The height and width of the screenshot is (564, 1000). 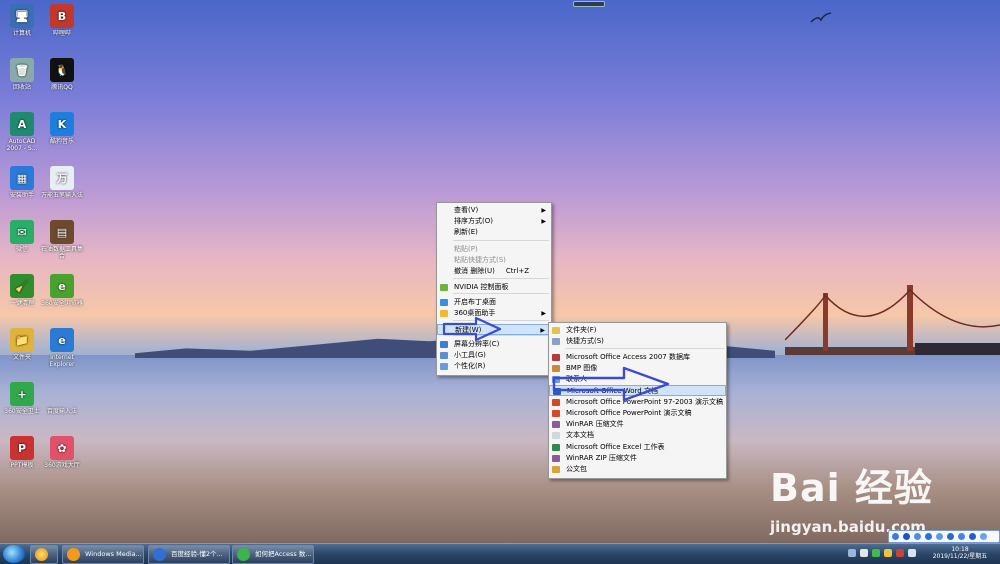 What do you see at coordinates (494, 260) in the screenshot?
I see `context-menu-item: 粘贴快捷方式(S)` at bounding box center [494, 260].